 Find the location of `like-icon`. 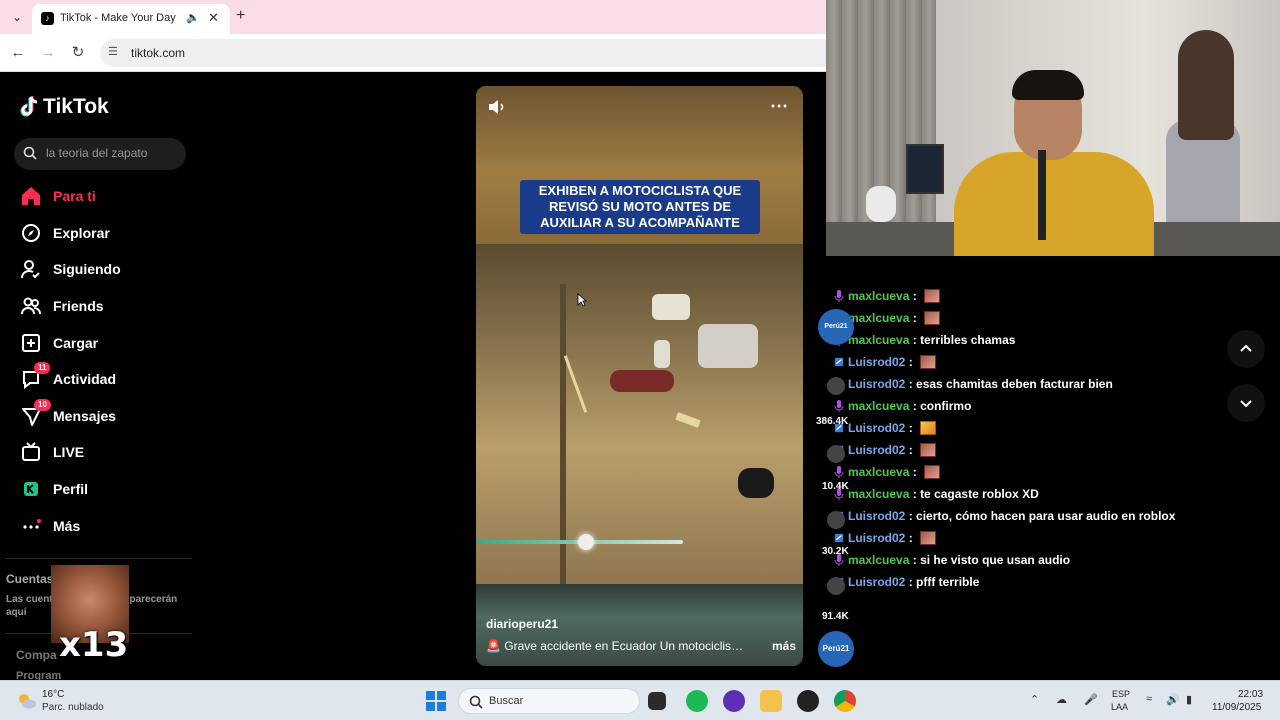

like-icon is located at coordinates (836, 386).